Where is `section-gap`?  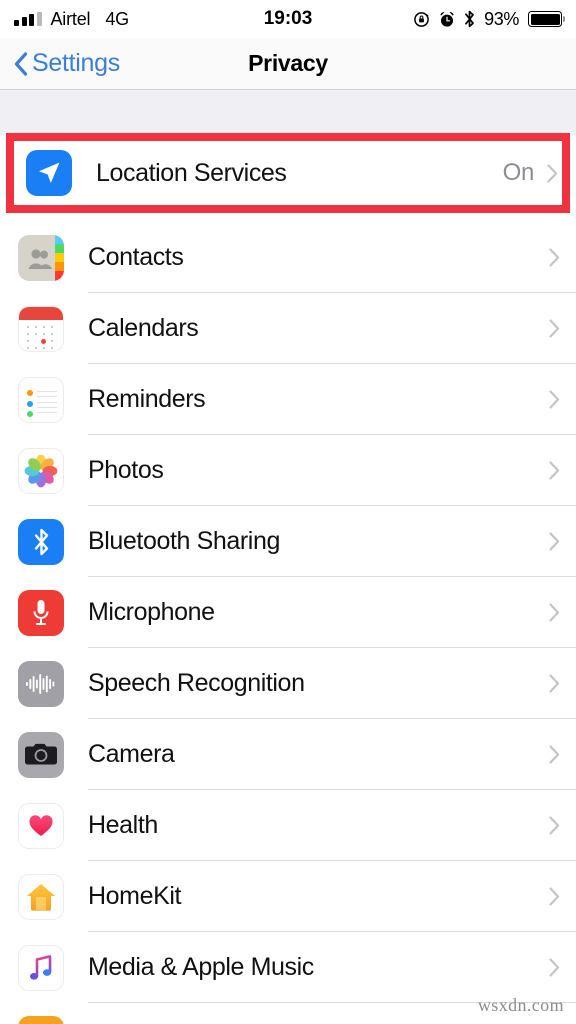
section-gap is located at coordinates (288, 112).